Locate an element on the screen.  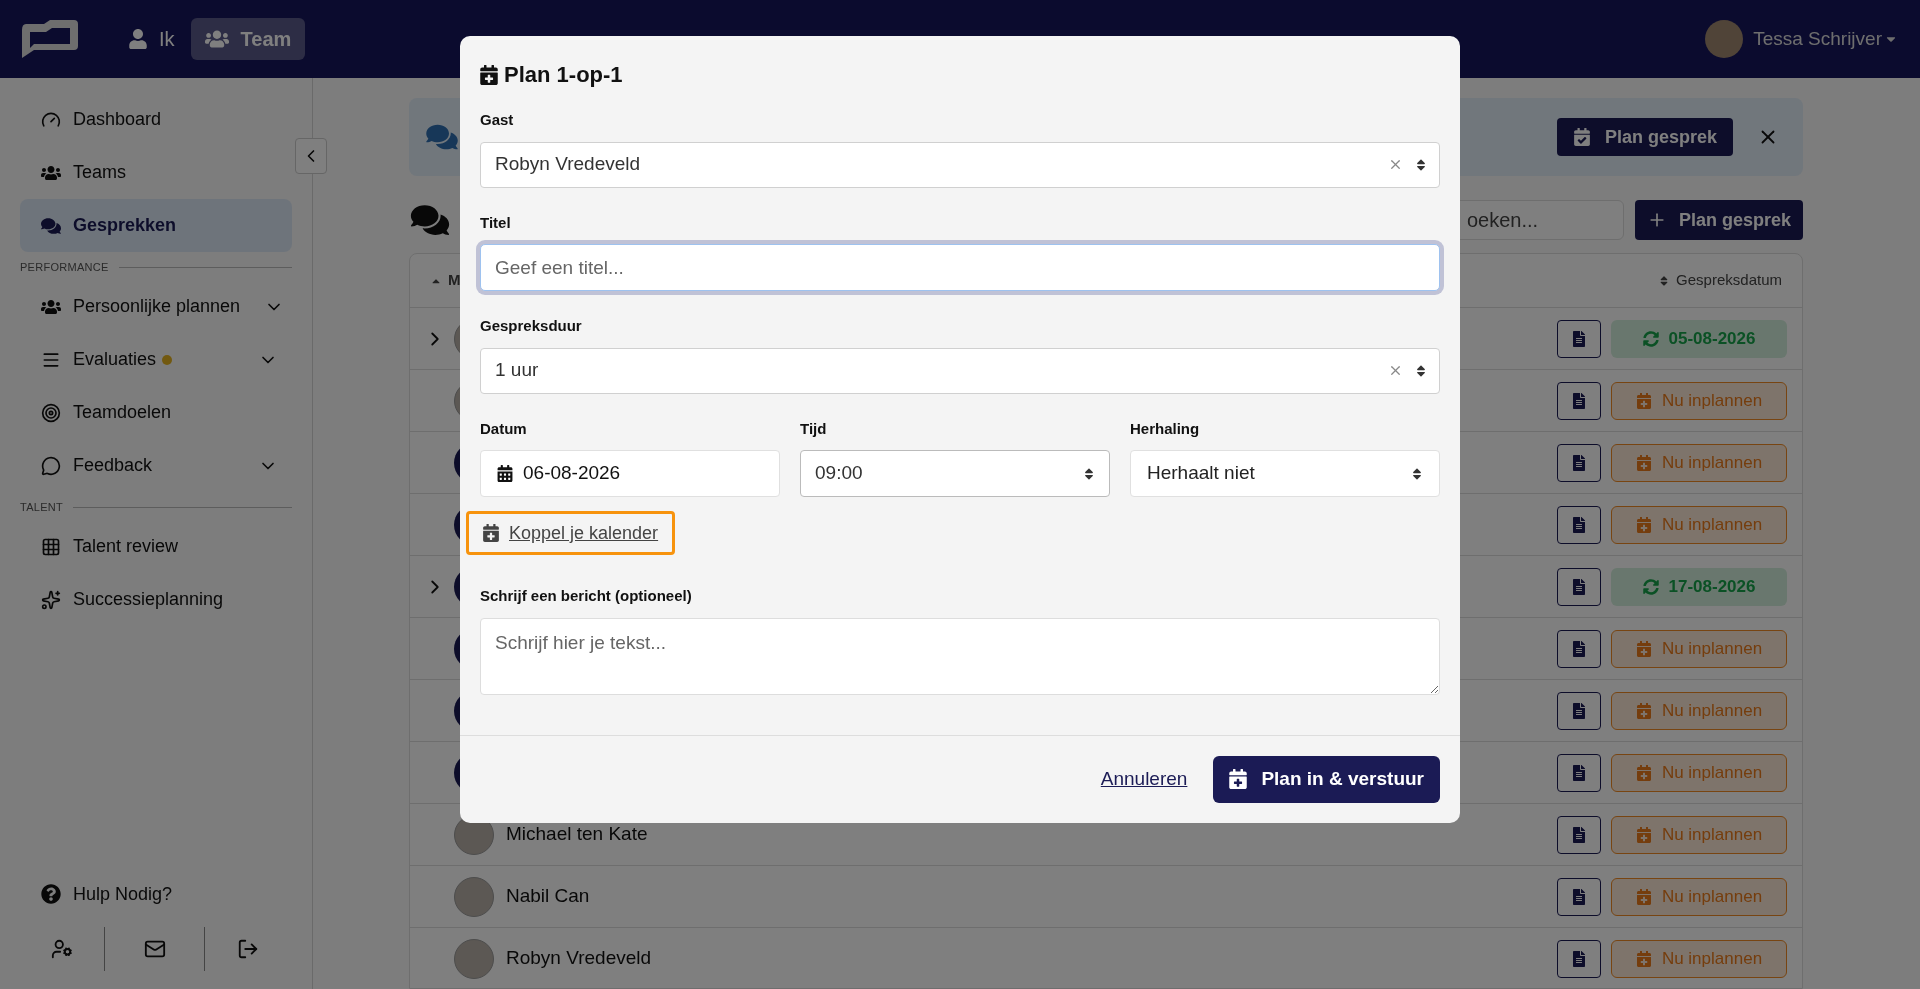
section-heading: PERFORMANCE is located at coordinates (64, 267).